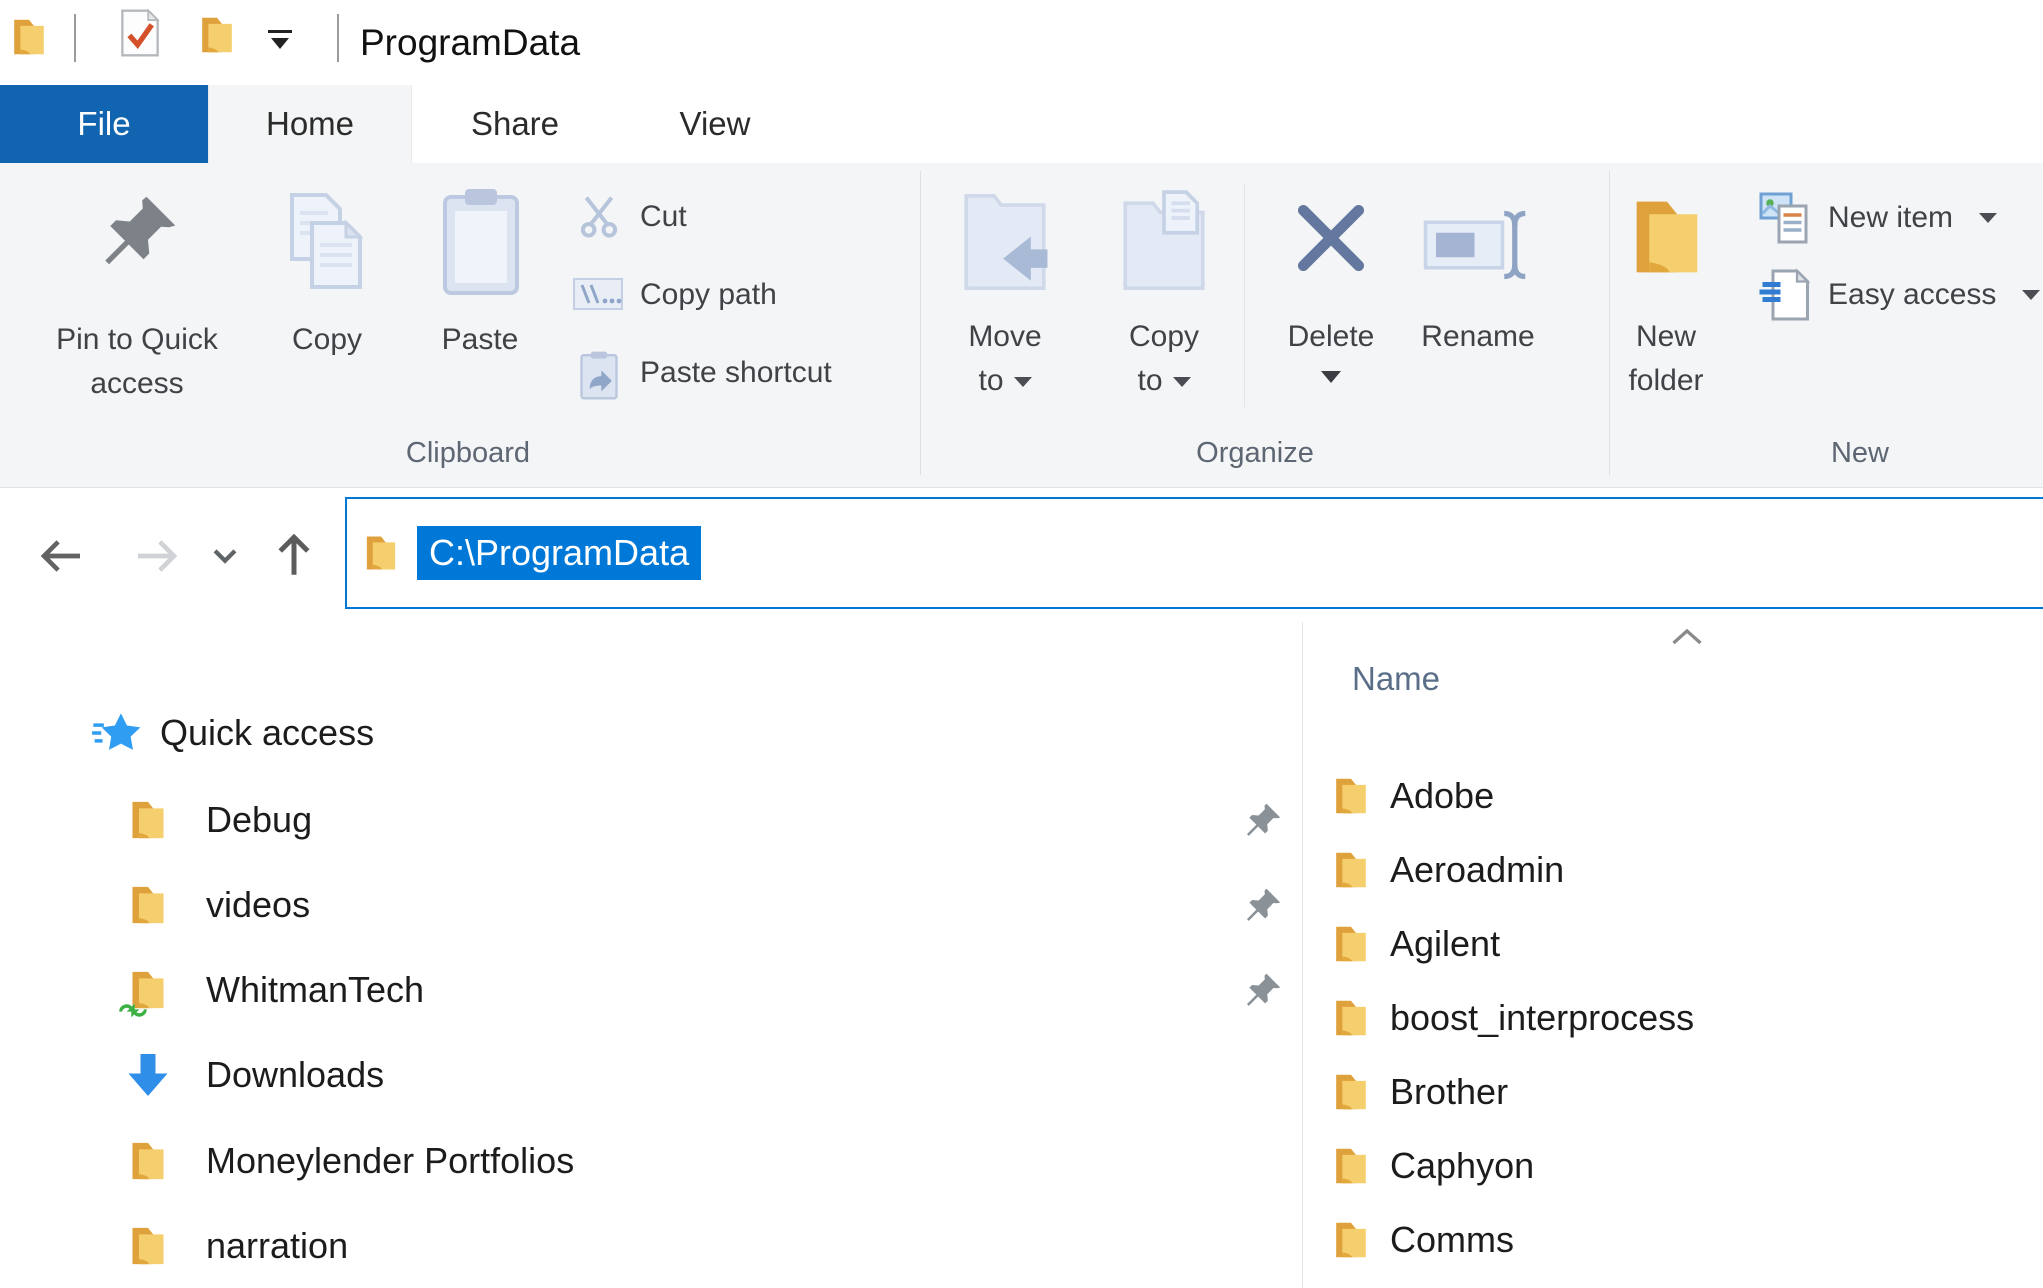  What do you see at coordinates (225, 556) in the screenshot?
I see `recent-locations-chevron-icon` at bounding box center [225, 556].